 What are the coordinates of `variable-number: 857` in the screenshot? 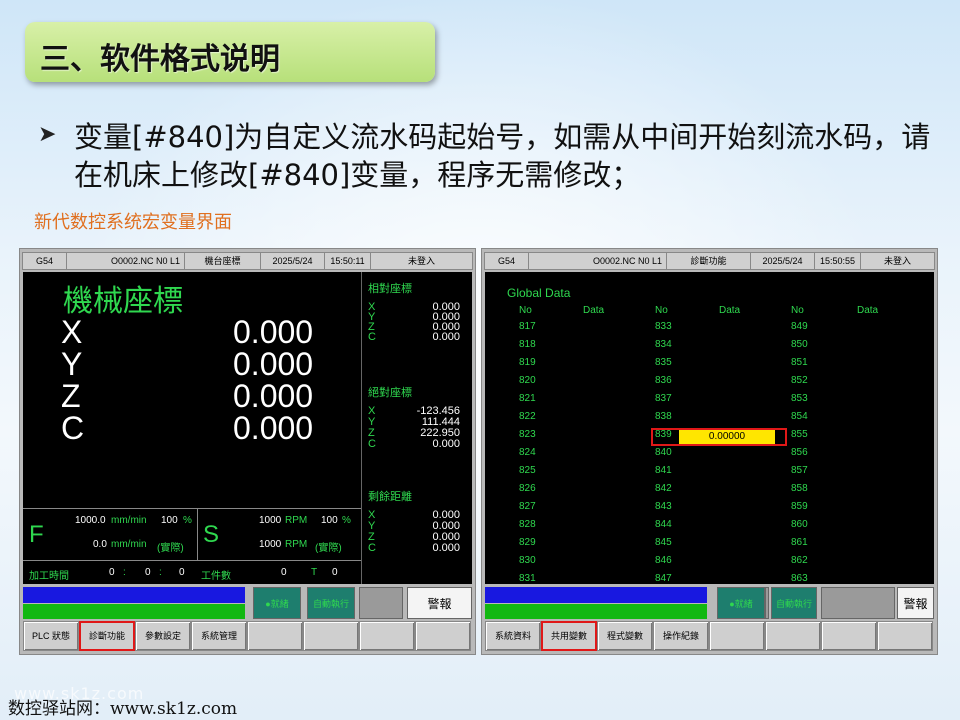 It's located at (799, 471).